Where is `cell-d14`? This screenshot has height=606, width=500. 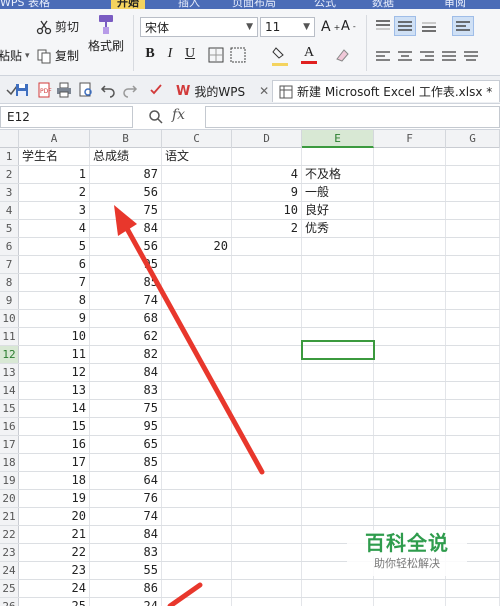
cell-d14 is located at coordinates (267, 390).